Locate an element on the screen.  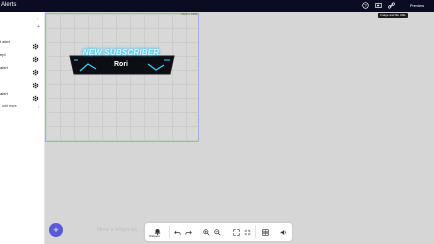
canvas-size-label: 1920 x 1080 is located at coordinates (189, 14).